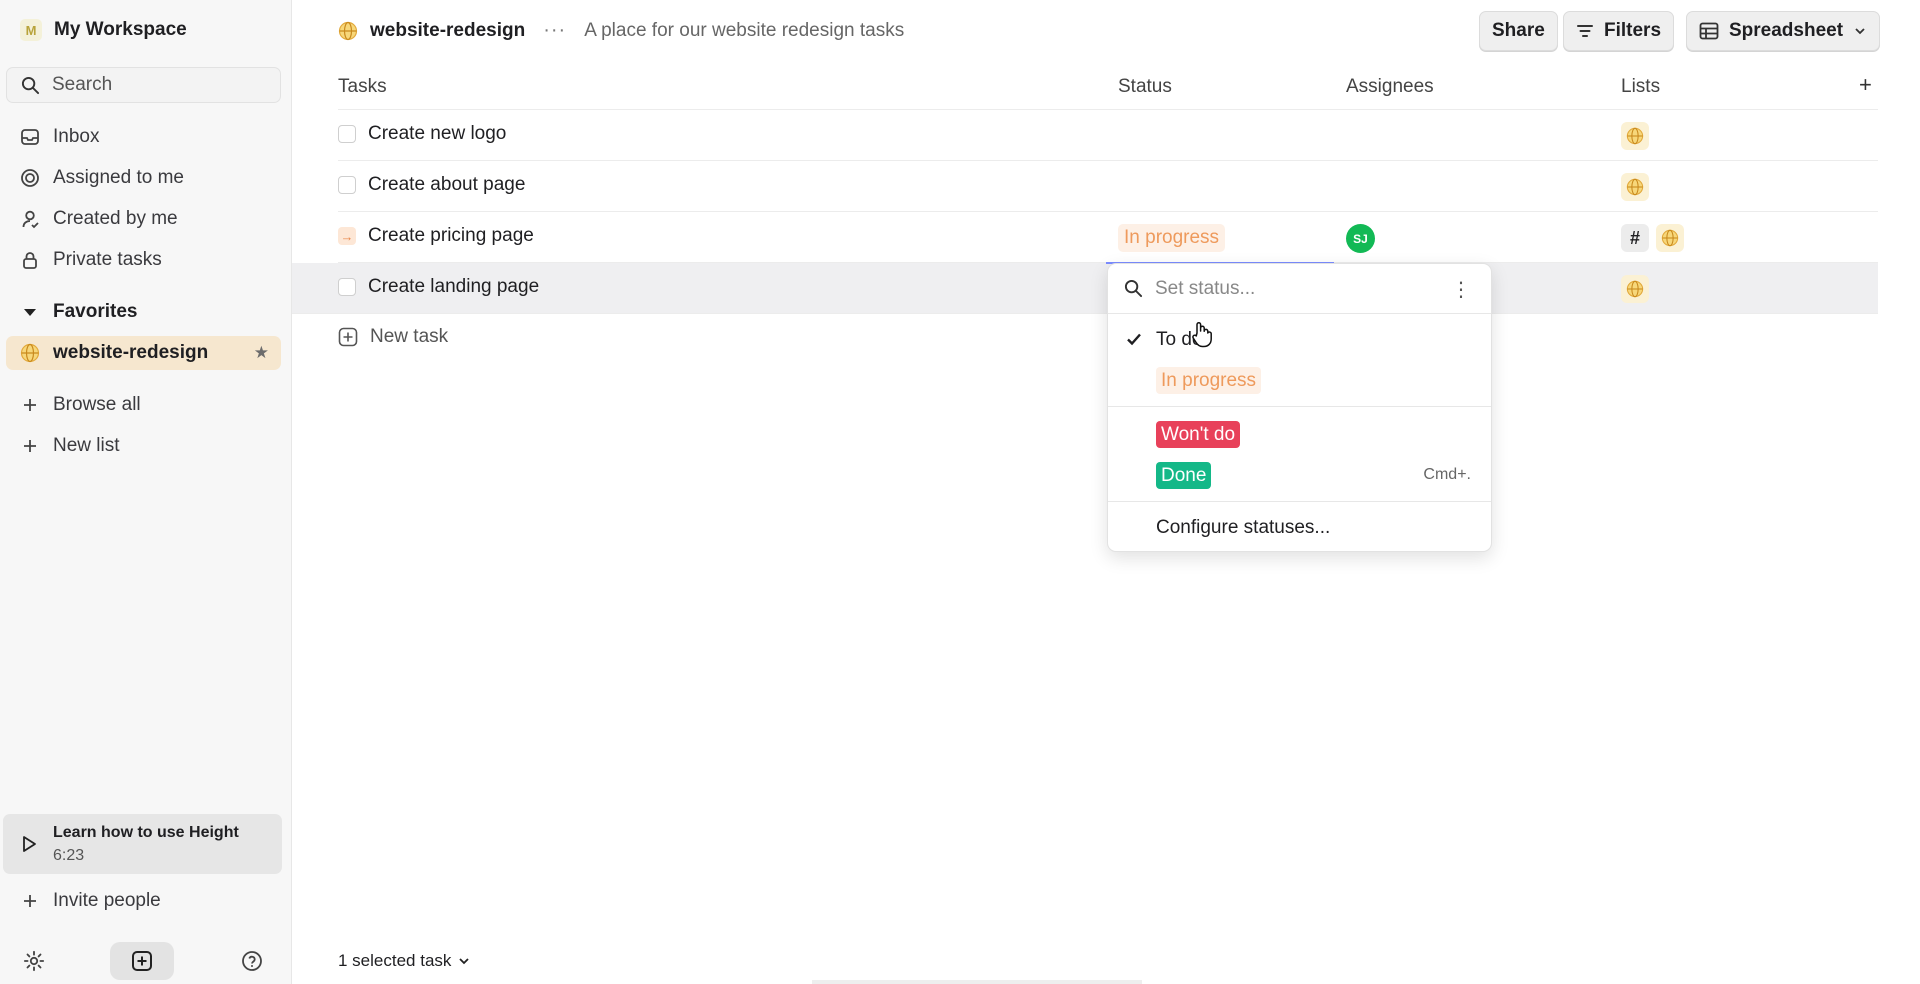 The height and width of the screenshot is (984, 1920). I want to click on filters-button: Filters, so click(1619, 31).